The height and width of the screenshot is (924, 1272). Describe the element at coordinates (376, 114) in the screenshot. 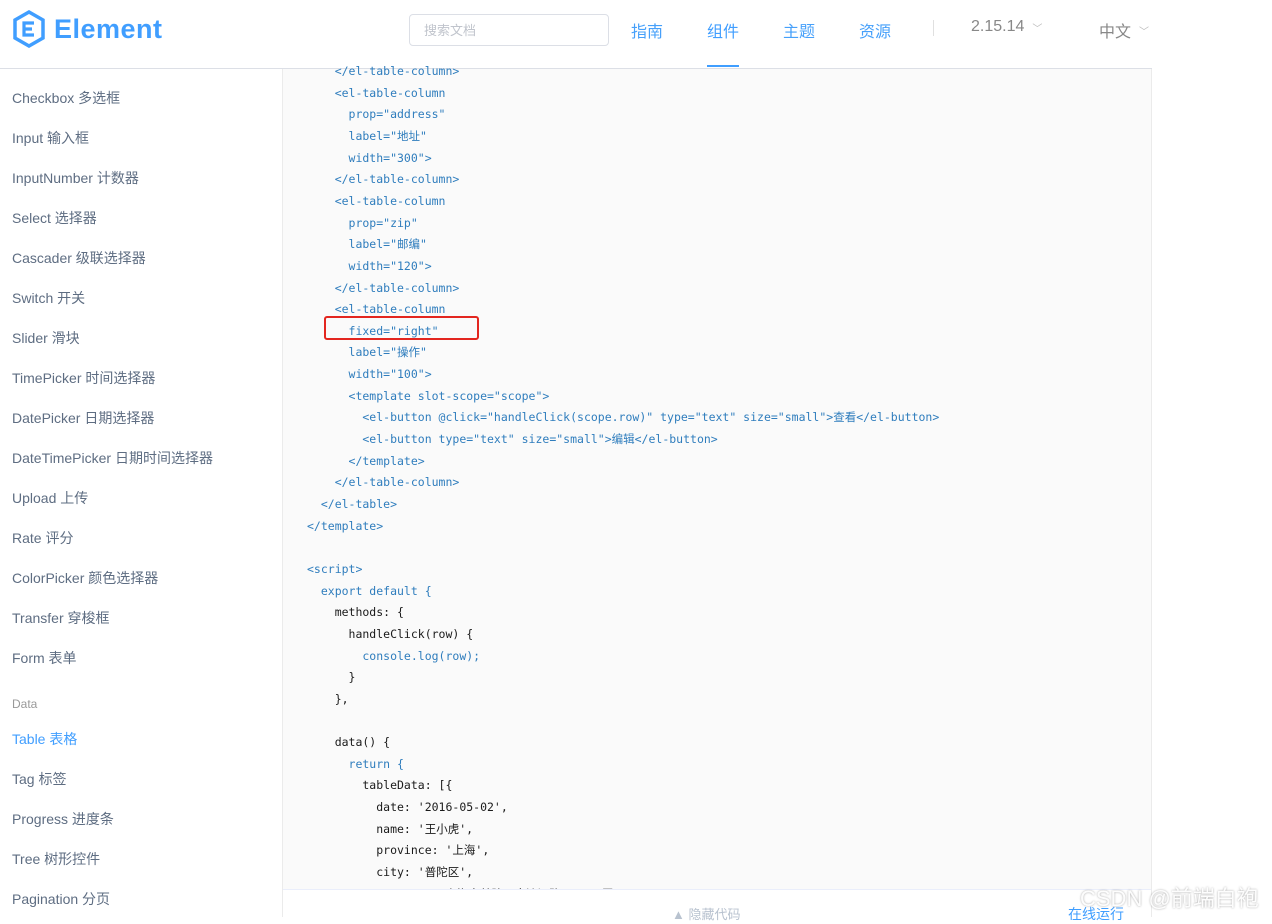

I see `code-line: prop="address"` at that location.